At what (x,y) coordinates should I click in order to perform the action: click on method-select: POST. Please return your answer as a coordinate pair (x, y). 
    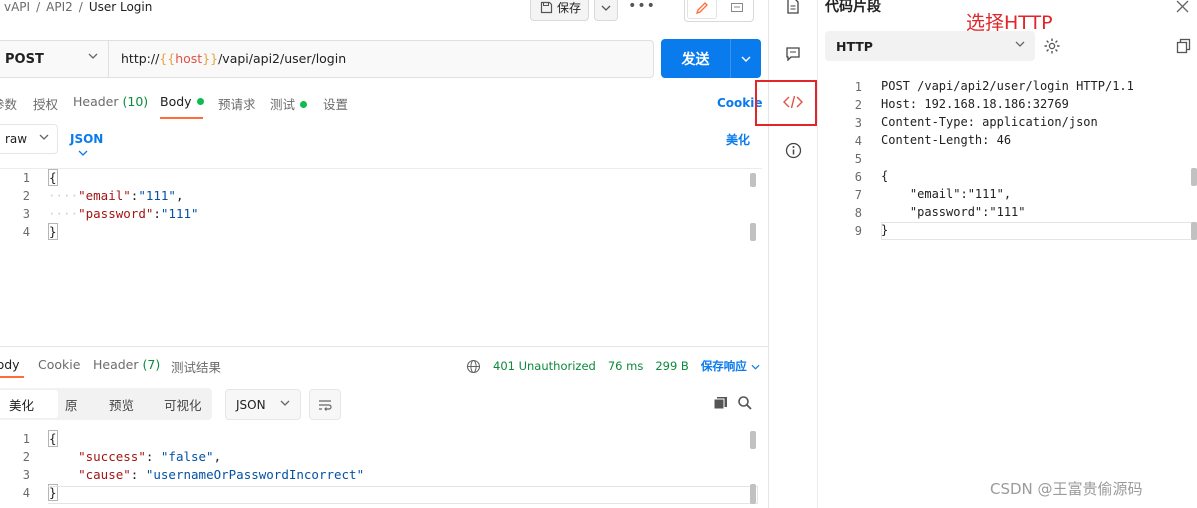
    Looking at the image, I should click on (54, 59).